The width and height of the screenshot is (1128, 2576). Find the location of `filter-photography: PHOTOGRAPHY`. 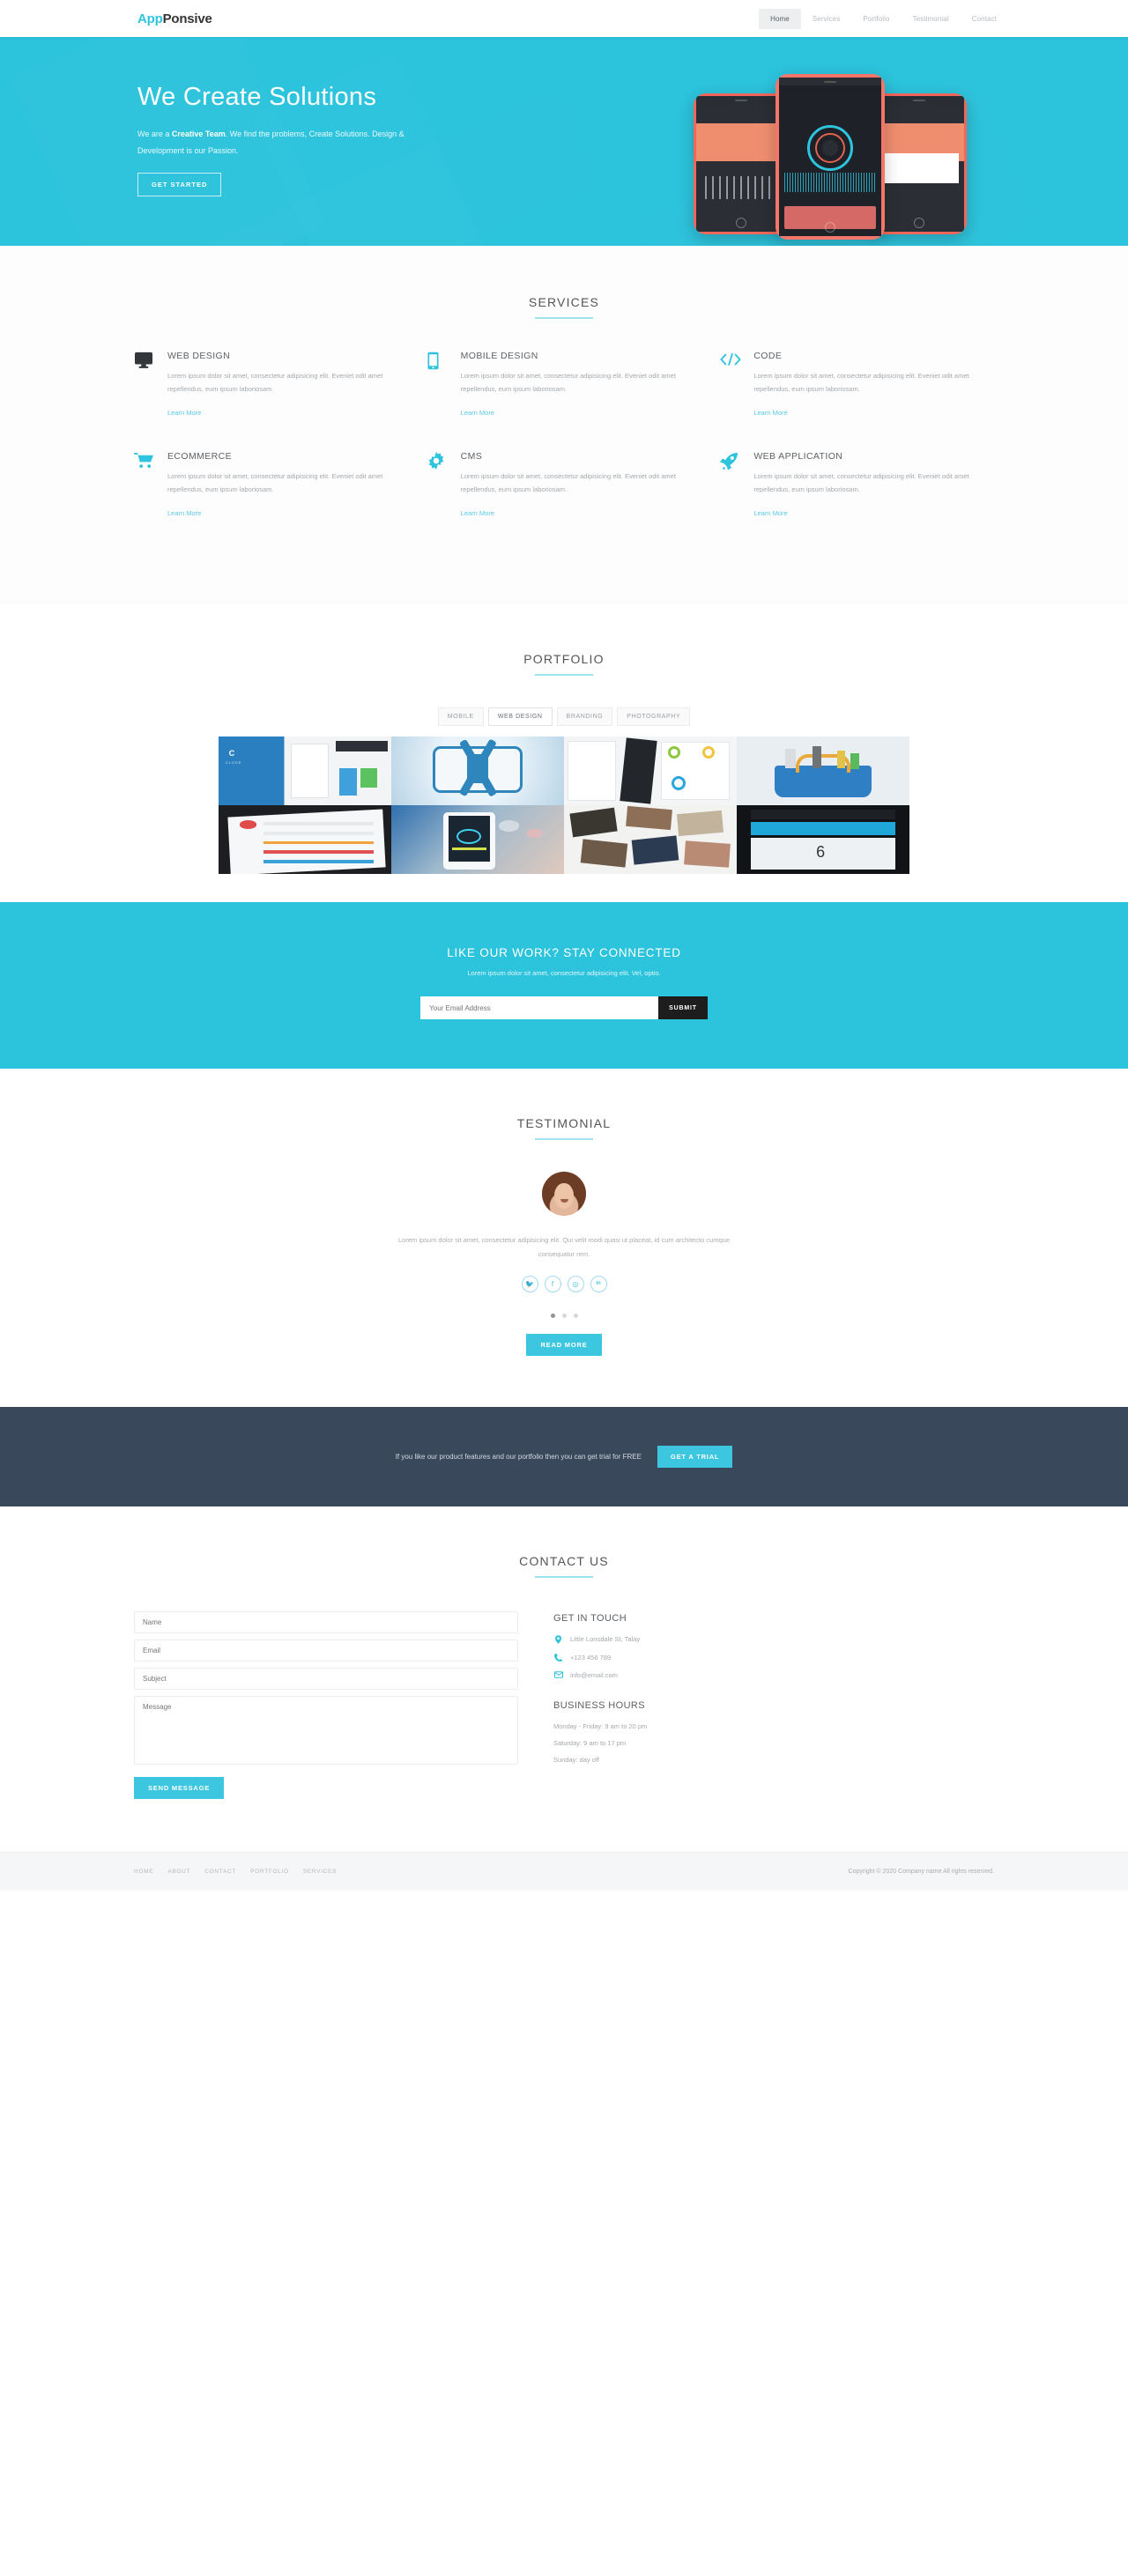

filter-photography: PHOTOGRAPHY is located at coordinates (654, 717).